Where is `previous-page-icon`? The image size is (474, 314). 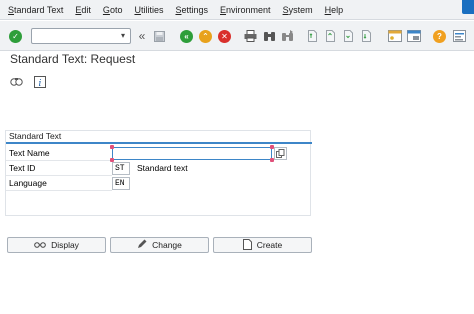 previous-page-icon is located at coordinates (330, 36).